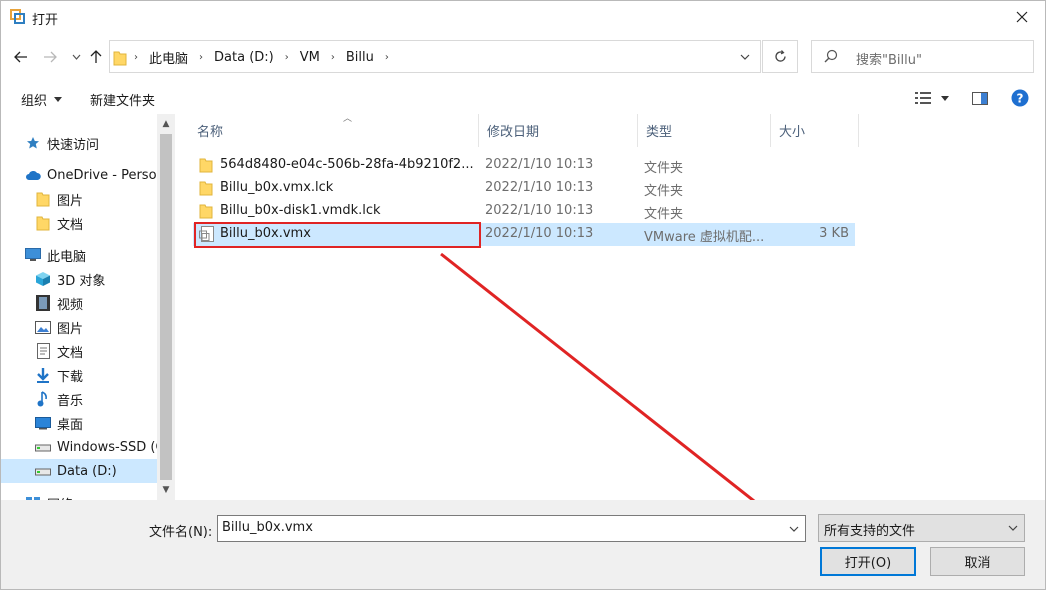 This screenshot has width=1046, height=591. Describe the element at coordinates (334, 130) in the screenshot. I see `column-header-name: 名称 ︿` at that location.